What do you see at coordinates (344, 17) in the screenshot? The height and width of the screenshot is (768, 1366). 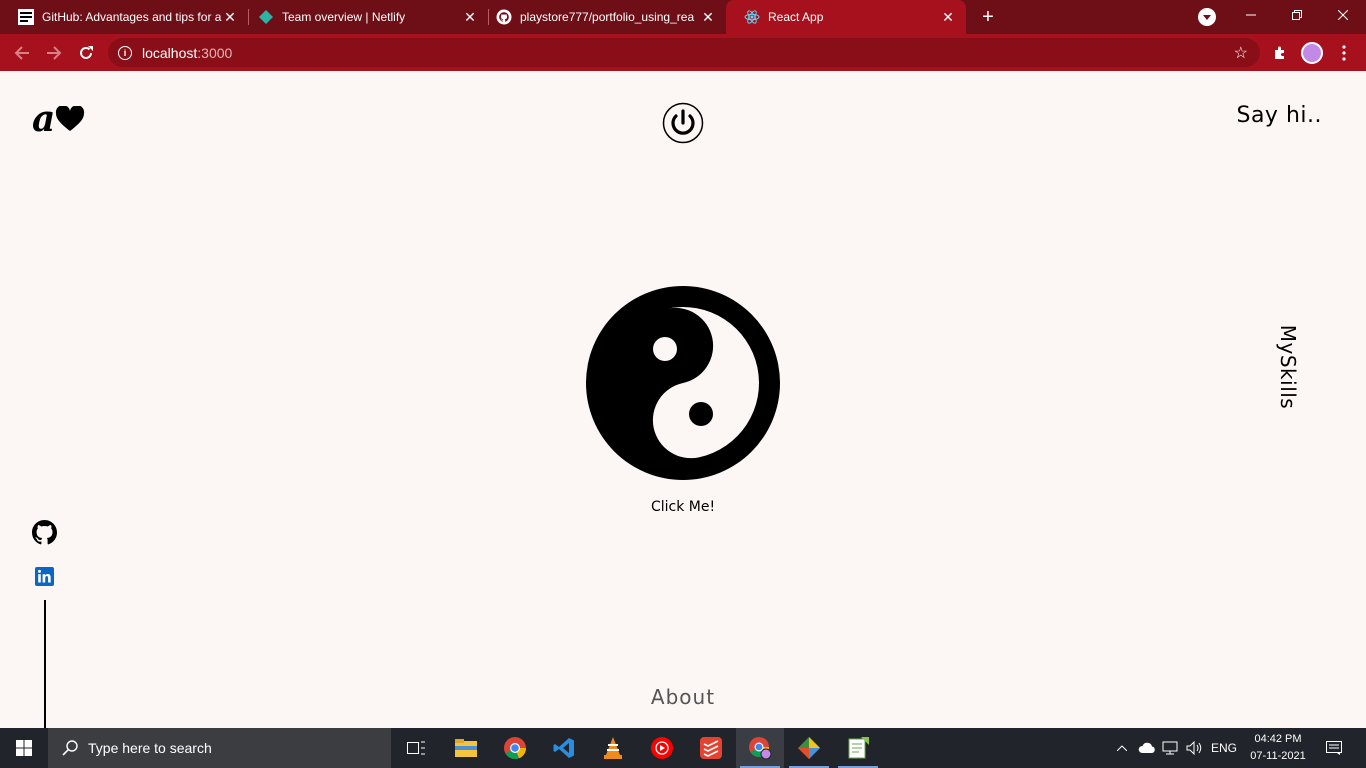 I see `tab-title: Team overview | Netlify` at bounding box center [344, 17].